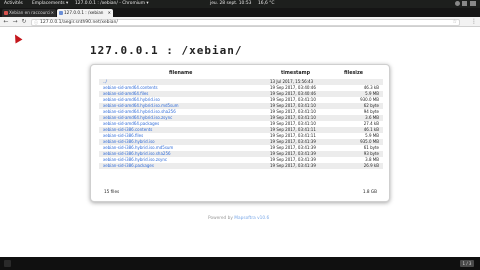 The width and height of the screenshot is (480, 270). Describe the element at coordinates (128, 166) in the screenshot. I see `file-link: xebian-sid-i386.packages` at that location.